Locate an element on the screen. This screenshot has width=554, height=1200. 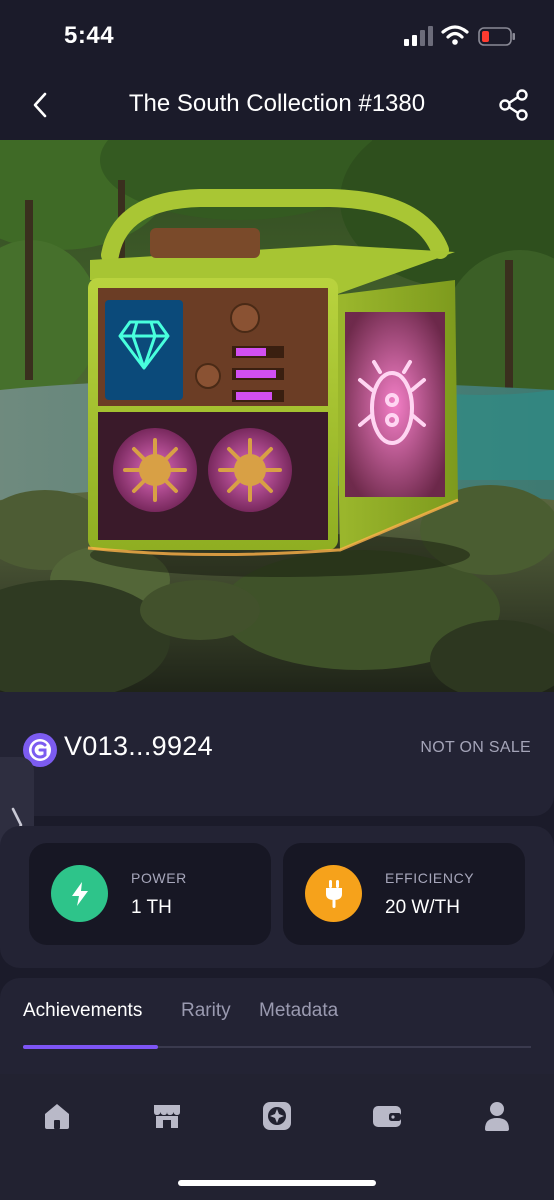
tabs-card: Achievements Rarity Metadata is located at coordinates (277, 1026).